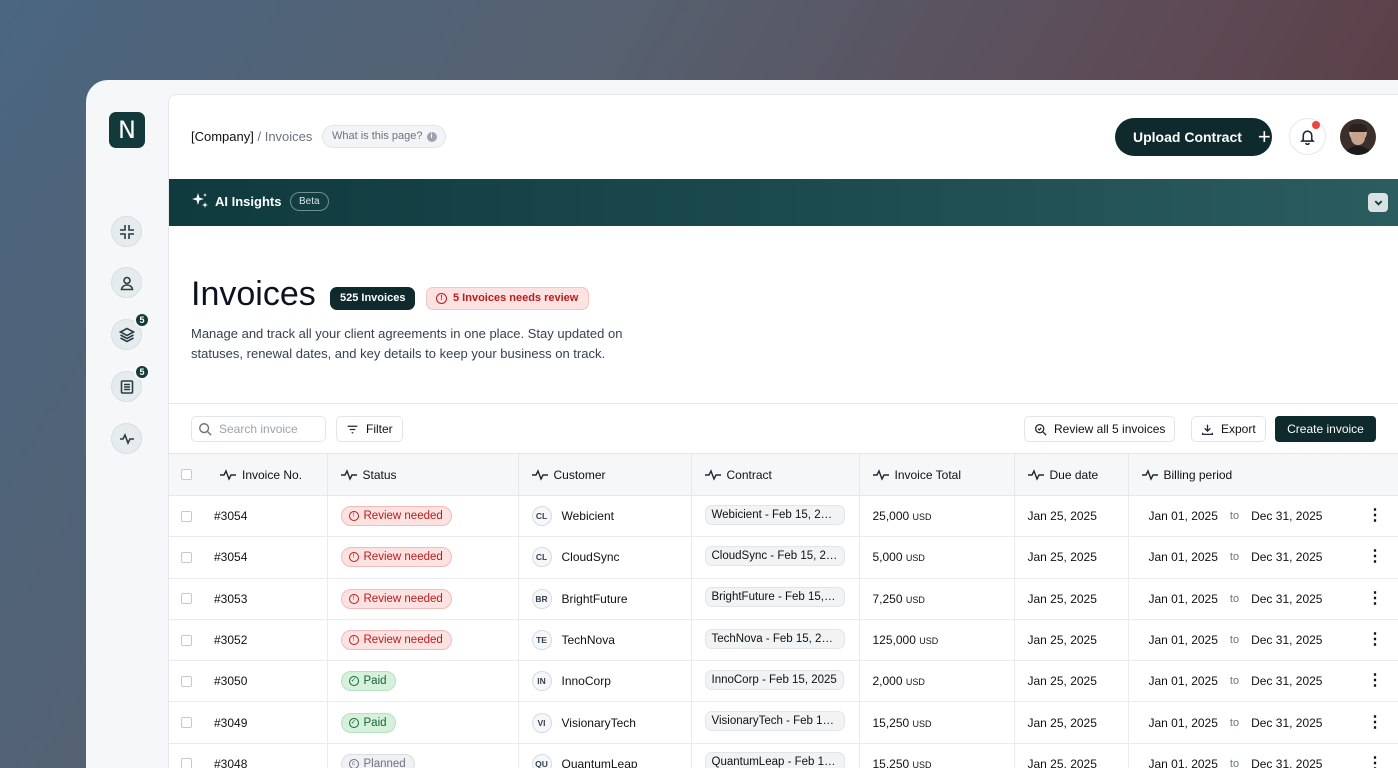 The height and width of the screenshot is (768, 1398). I want to click on customer-name: QuantumLeap, so click(600, 762).